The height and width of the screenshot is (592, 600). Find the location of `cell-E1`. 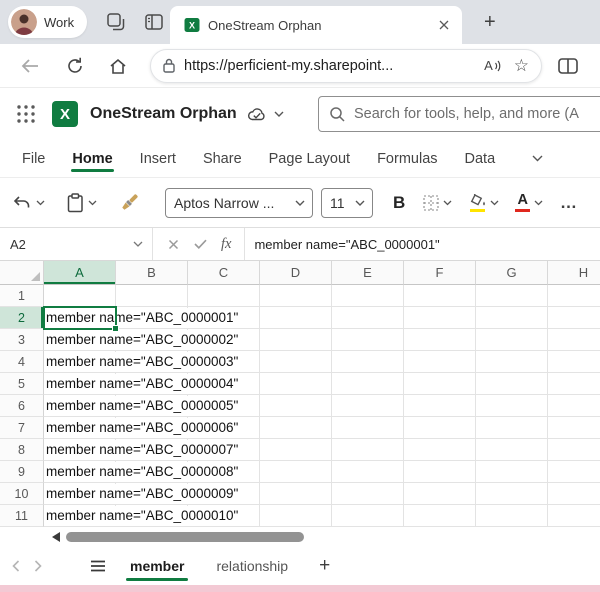

cell-E1 is located at coordinates (368, 296).